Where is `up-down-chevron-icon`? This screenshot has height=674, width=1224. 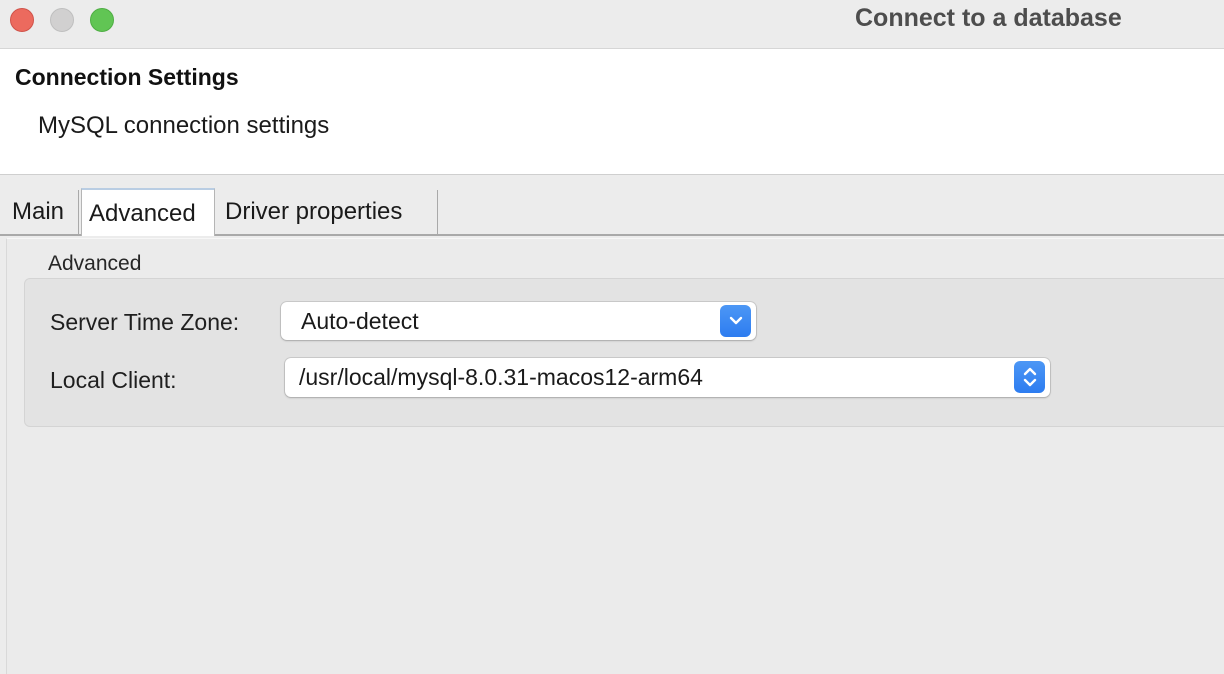
up-down-chevron-icon is located at coordinates (1029, 377).